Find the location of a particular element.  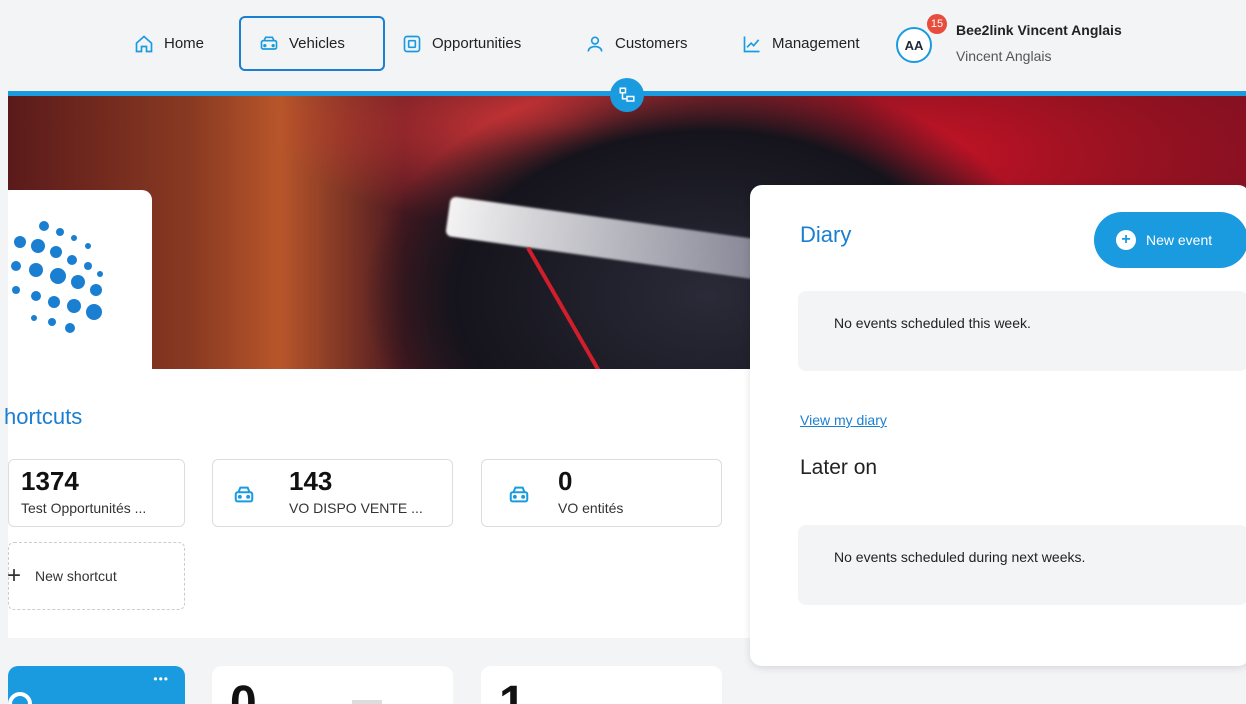

user-icon is located at coordinates (595, 44).